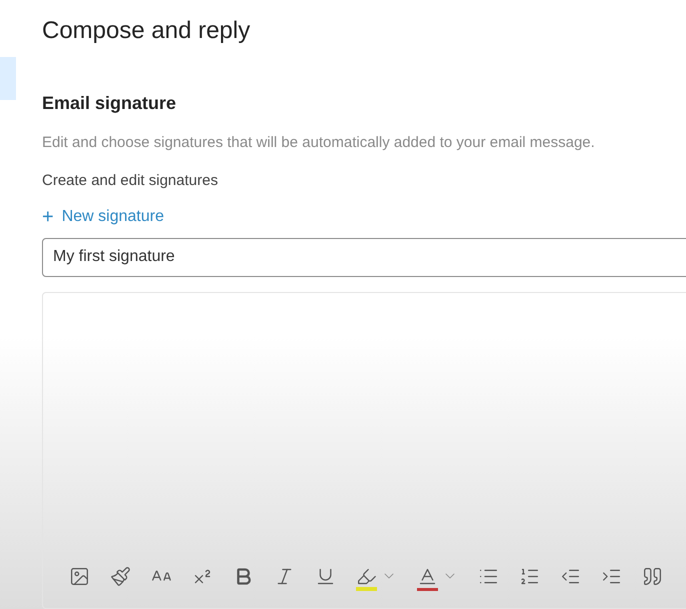 This screenshot has width=686, height=609. I want to click on page-title: Compose and reply, so click(147, 31).